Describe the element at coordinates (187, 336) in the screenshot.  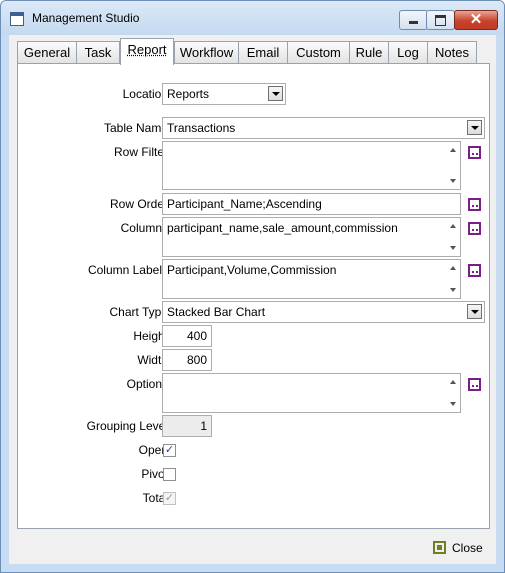
I see `height-input: 400` at that location.